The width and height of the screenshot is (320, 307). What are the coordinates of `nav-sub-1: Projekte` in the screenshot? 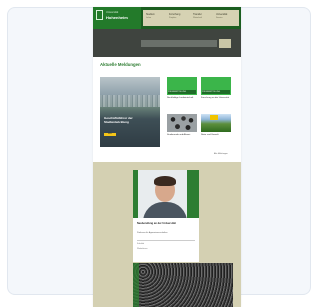 It's located at (172, 18).